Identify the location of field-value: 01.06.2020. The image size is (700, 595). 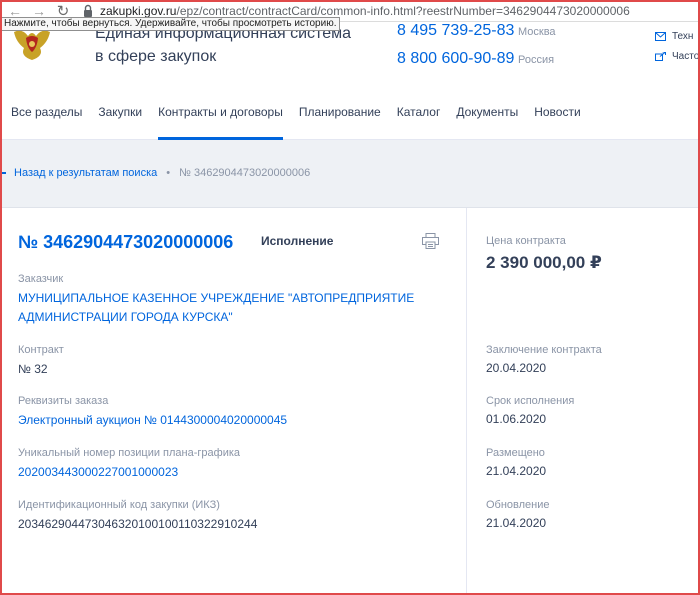
(516, 419).